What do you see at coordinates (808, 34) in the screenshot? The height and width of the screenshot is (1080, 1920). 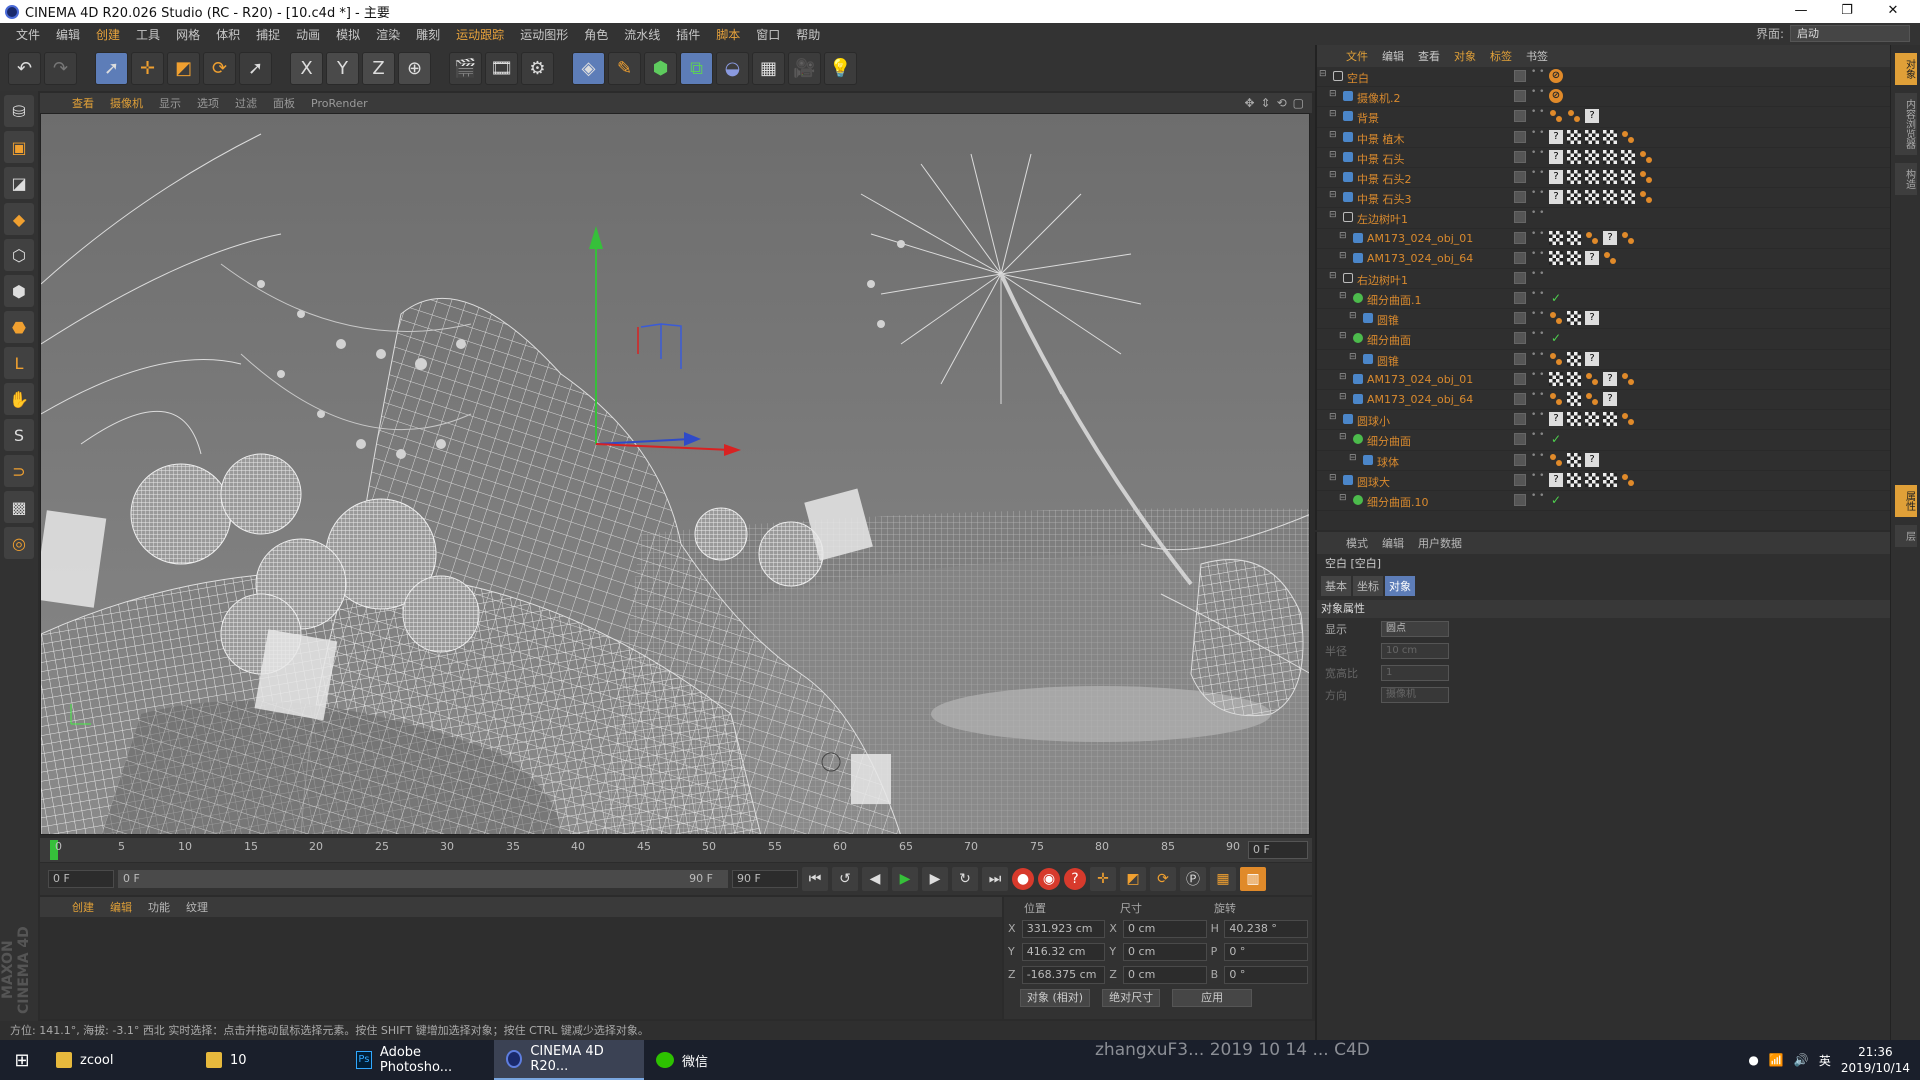 I see `menu-help: 帮助` at bounding box center [808, 34].